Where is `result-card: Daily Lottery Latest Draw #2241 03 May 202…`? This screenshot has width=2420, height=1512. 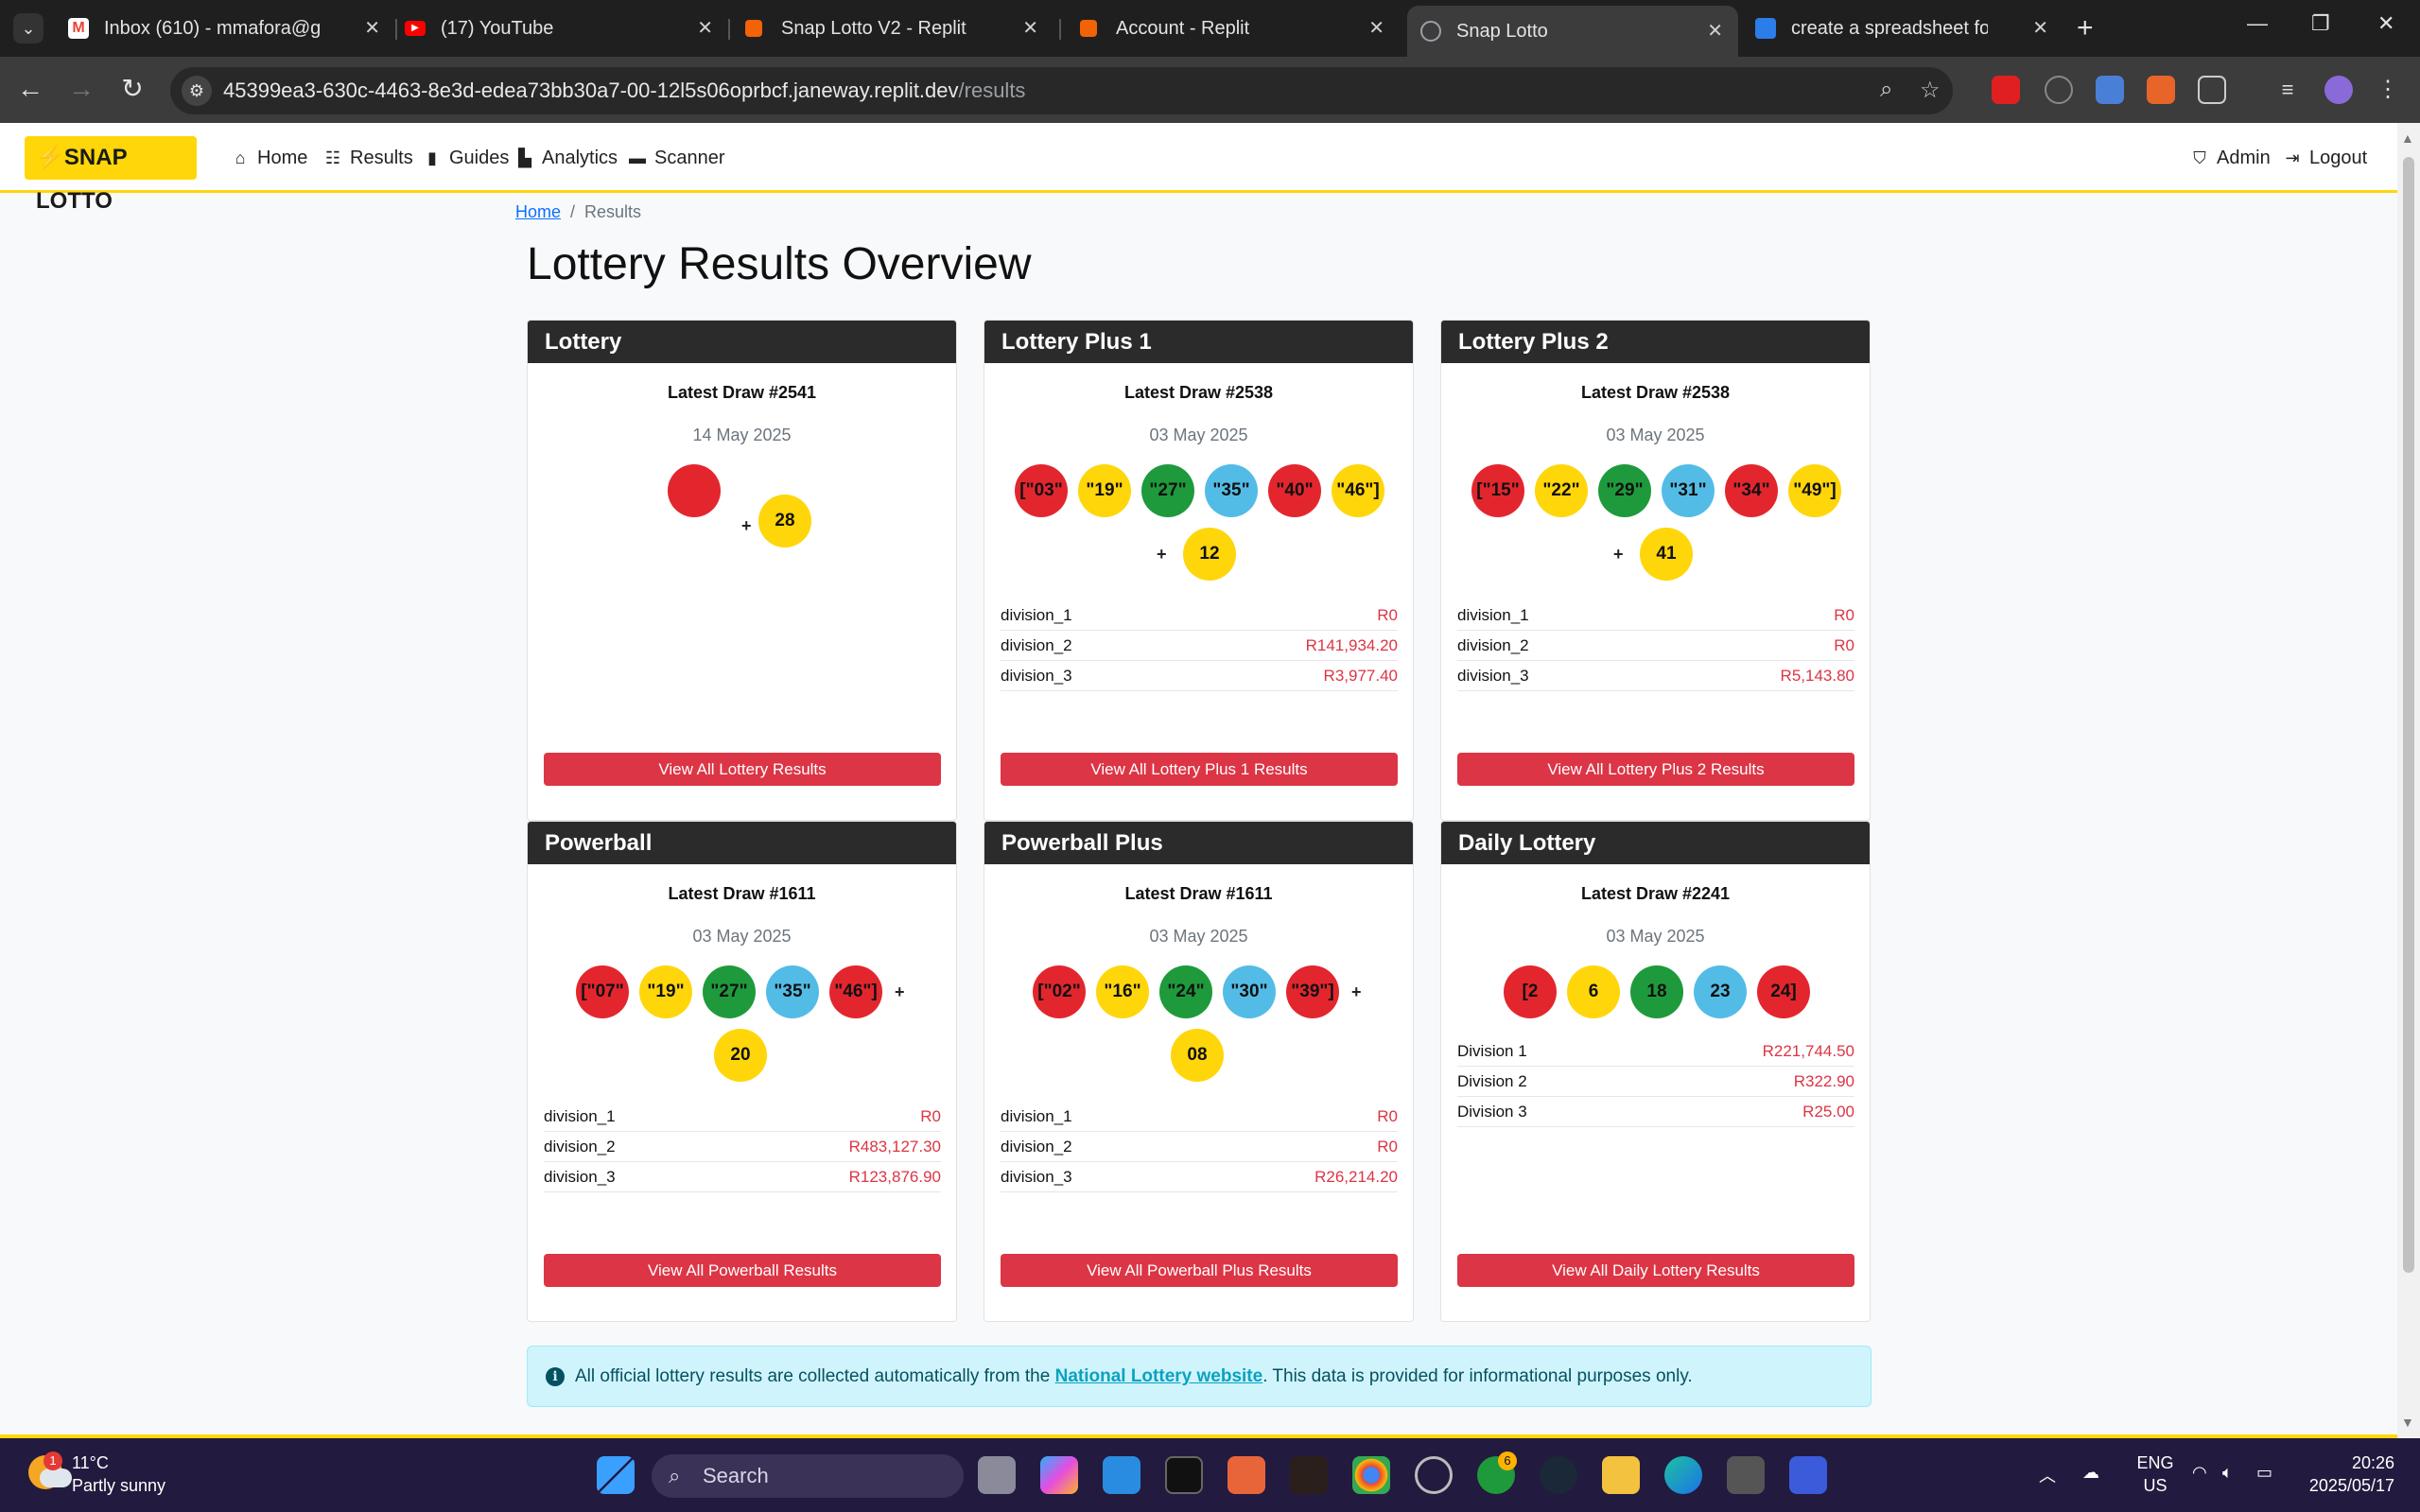
result-card: Daily Lottery Latest Draw #2241 03 May 202… is located at coordinates (1656, 1071).